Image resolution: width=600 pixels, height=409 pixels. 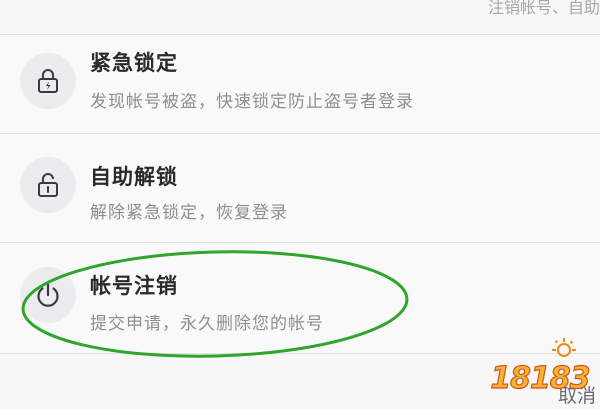 I want to click on emergency-lock-icon, so click(x=48, y=81).